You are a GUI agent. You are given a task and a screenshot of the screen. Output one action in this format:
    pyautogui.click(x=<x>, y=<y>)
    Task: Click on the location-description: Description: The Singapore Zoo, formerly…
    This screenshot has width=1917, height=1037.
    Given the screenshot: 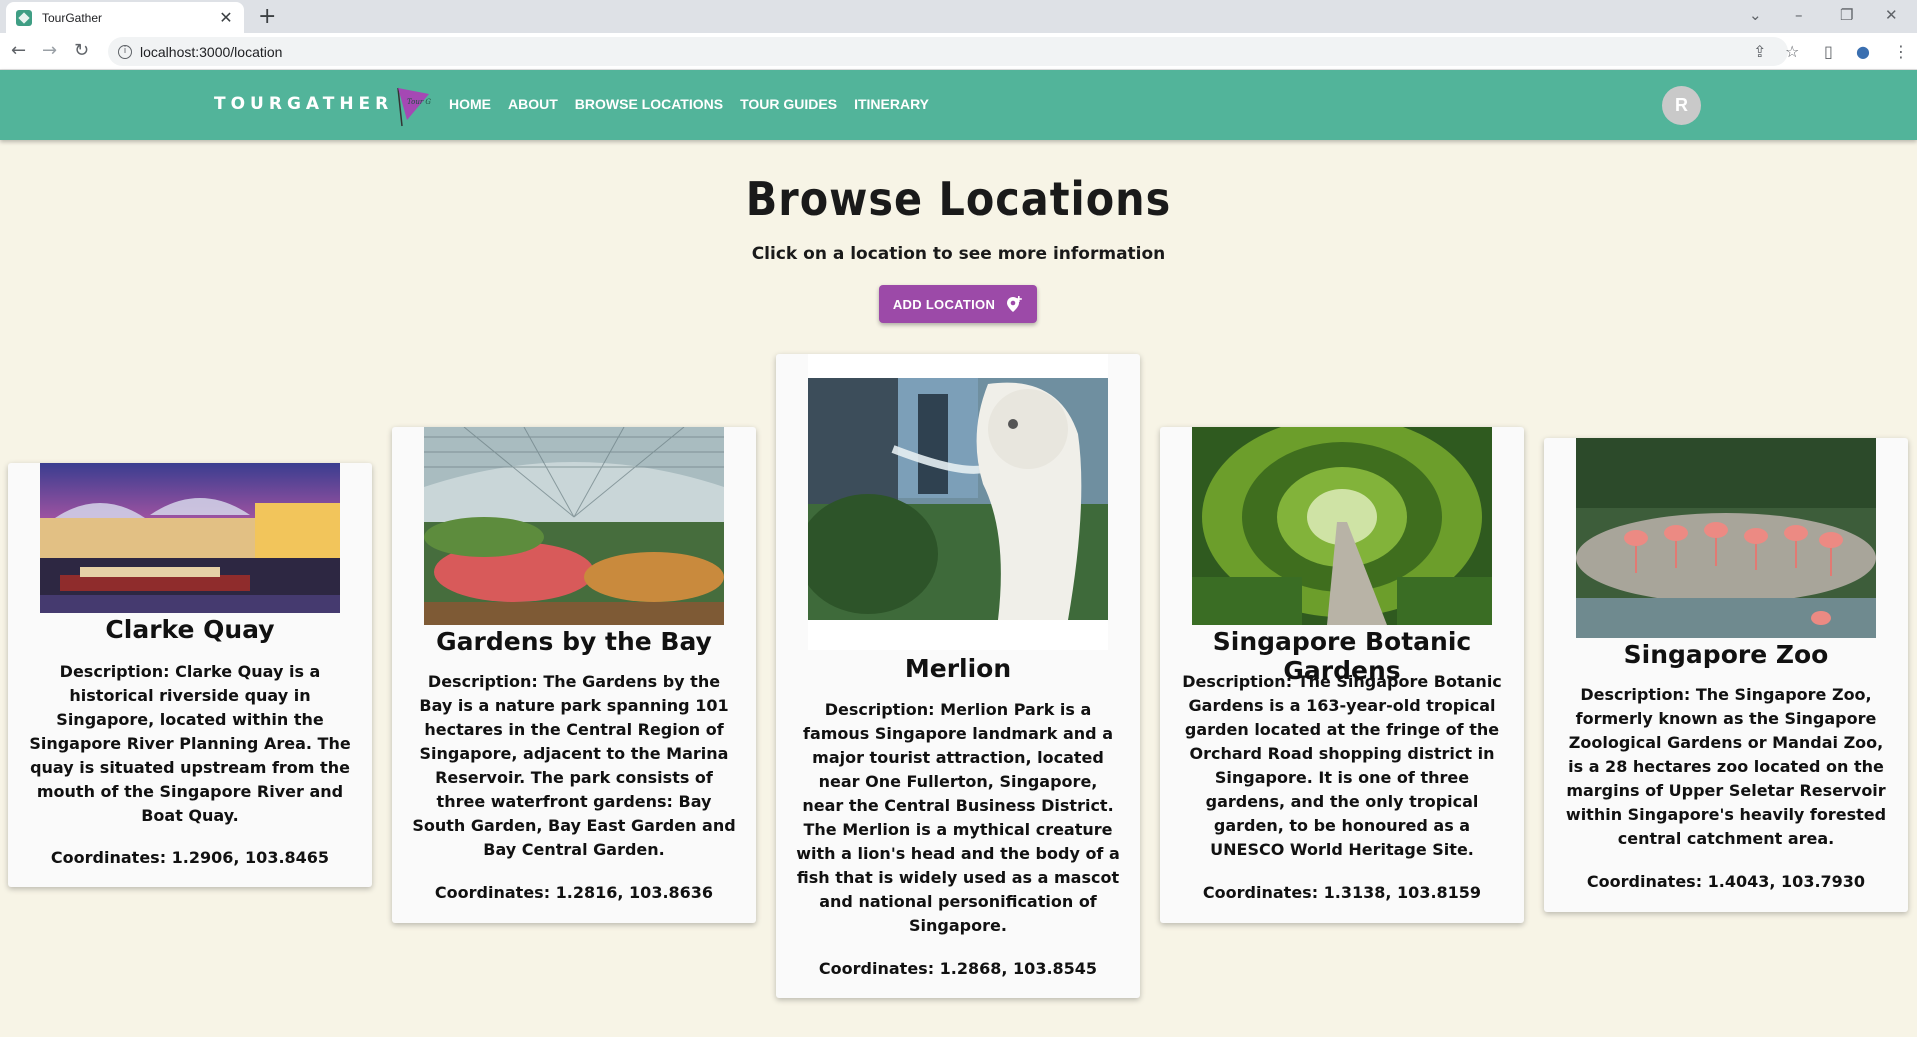 What is the action you would take?
    pyautogui.click(x=1726, y=766)
    